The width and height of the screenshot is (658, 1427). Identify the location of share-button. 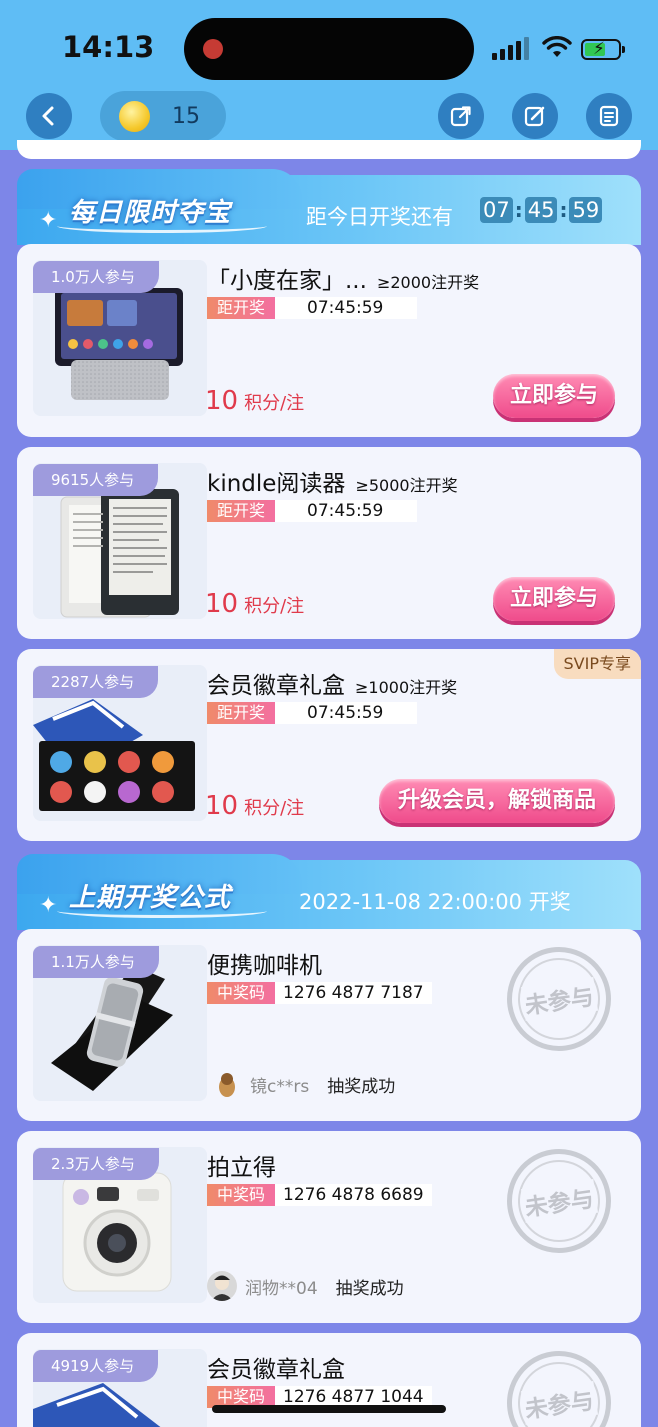
(461, 116).